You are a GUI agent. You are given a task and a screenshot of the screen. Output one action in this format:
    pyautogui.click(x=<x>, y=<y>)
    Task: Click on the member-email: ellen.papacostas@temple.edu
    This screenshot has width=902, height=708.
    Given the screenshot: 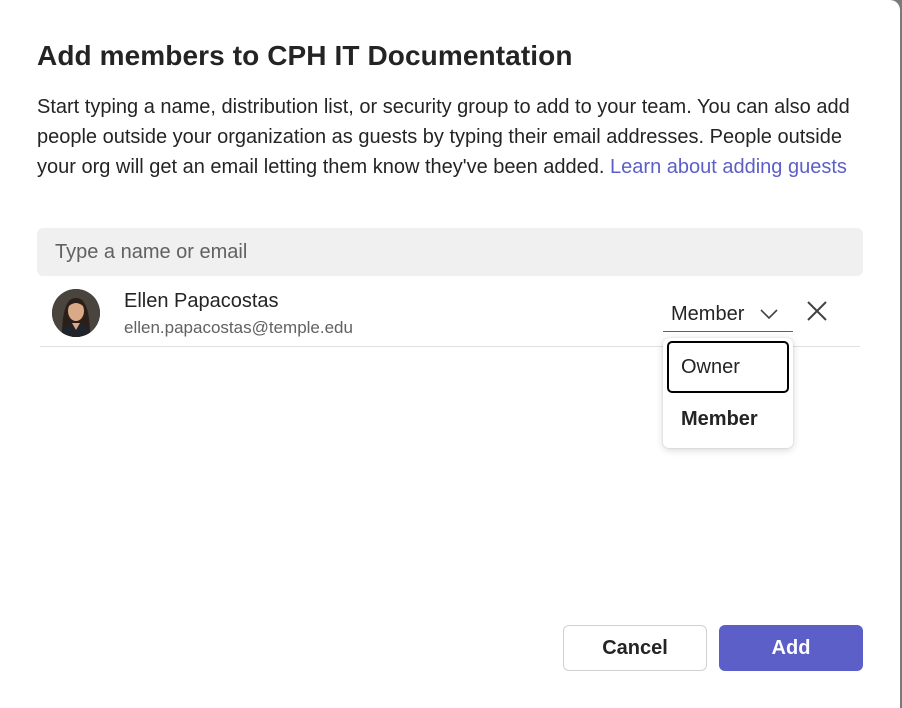 What is the action you would take?
    pyautogui.click(x=238, y=327)
    